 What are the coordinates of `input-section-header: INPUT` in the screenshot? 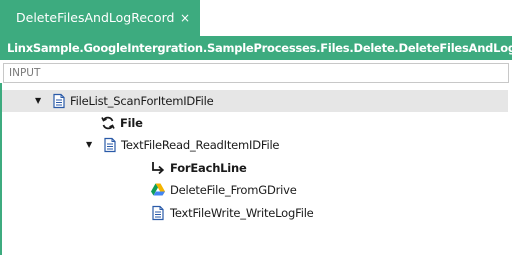 It's located at (256, 73).